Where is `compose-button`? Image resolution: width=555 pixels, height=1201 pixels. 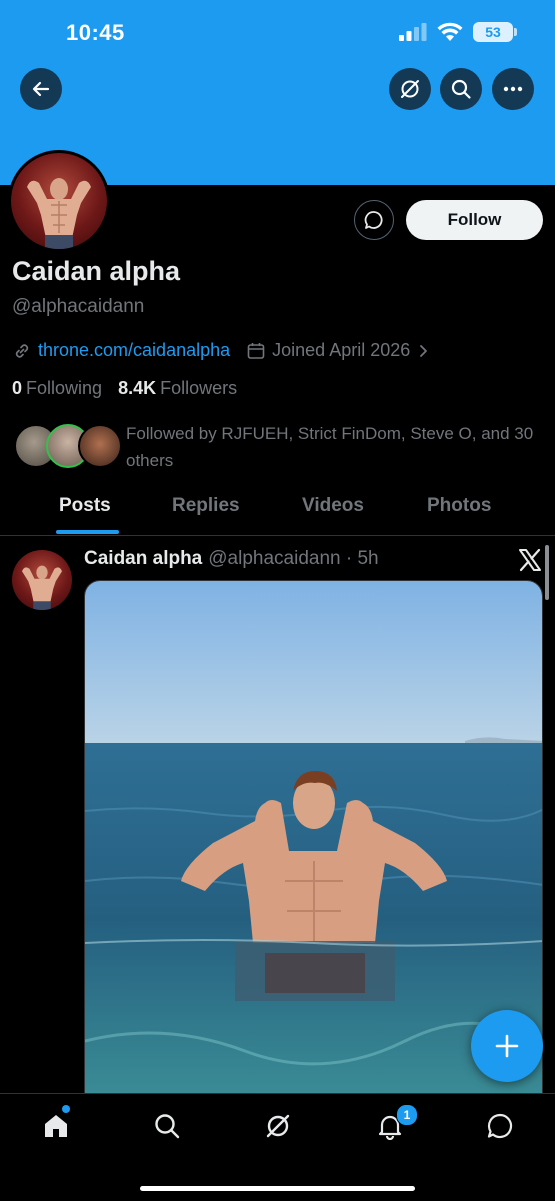 compose-button is located at coordinates (507, 1046).